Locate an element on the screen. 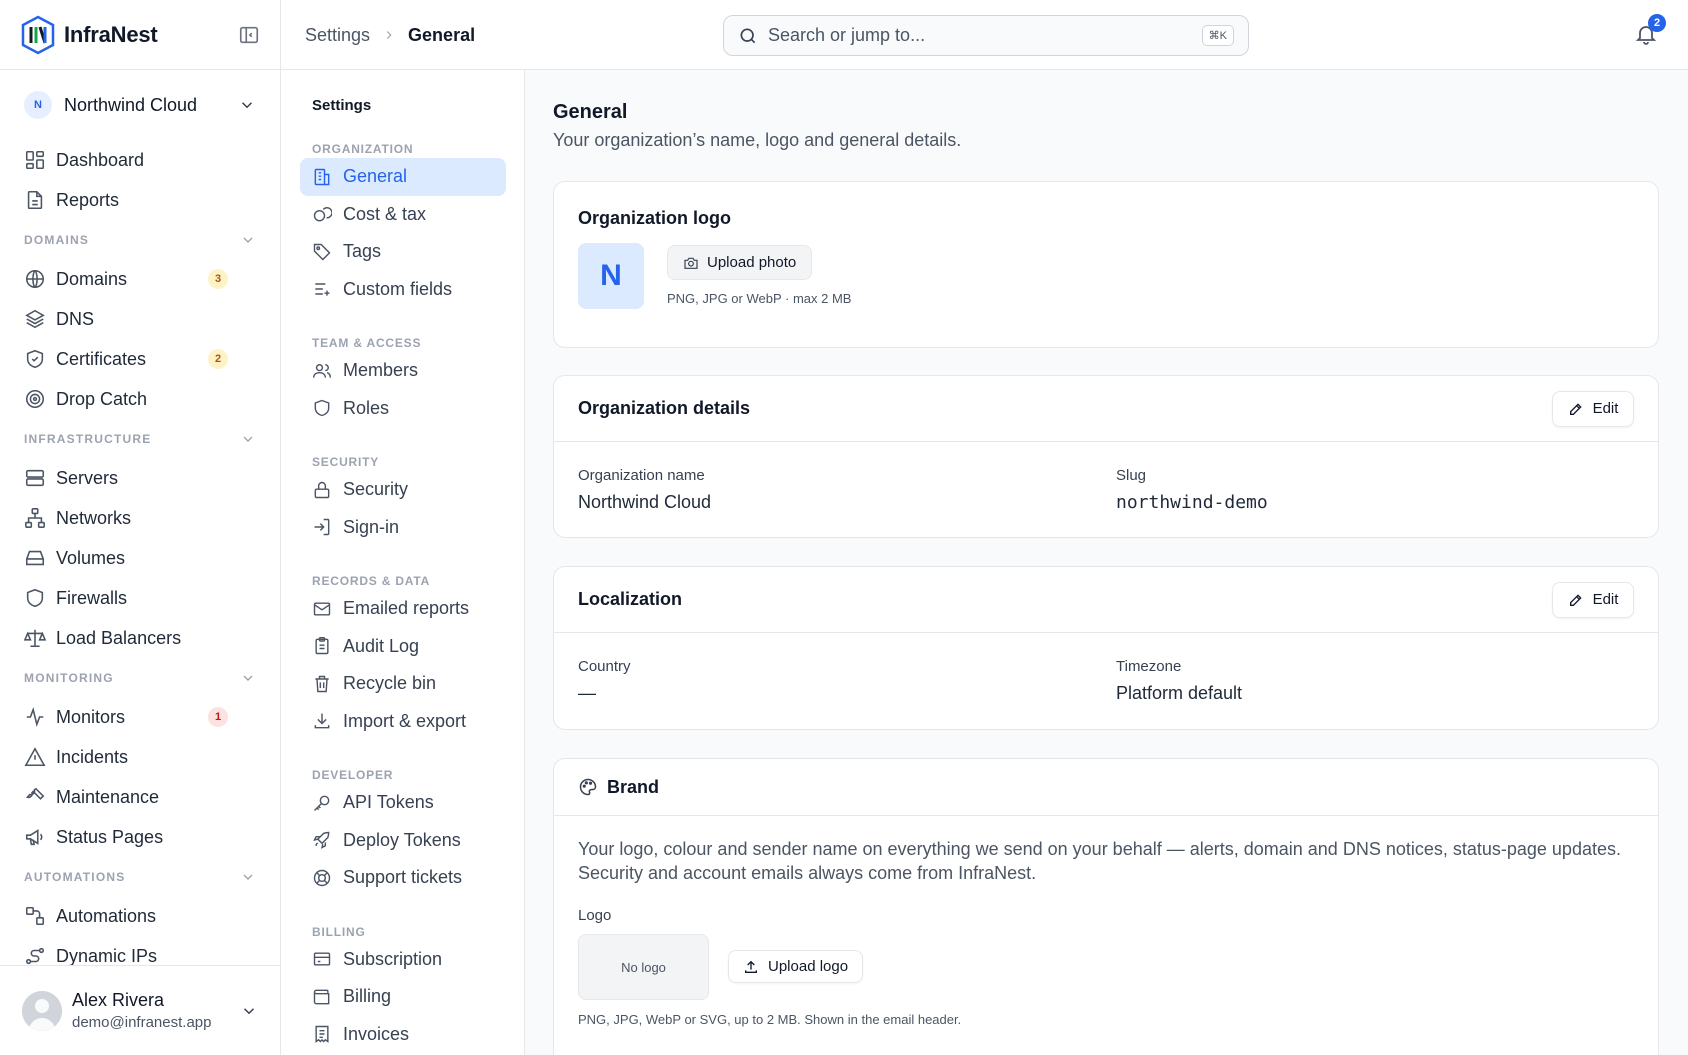  search-shortcut: ⌘K is located at coordinates (1217, 35).